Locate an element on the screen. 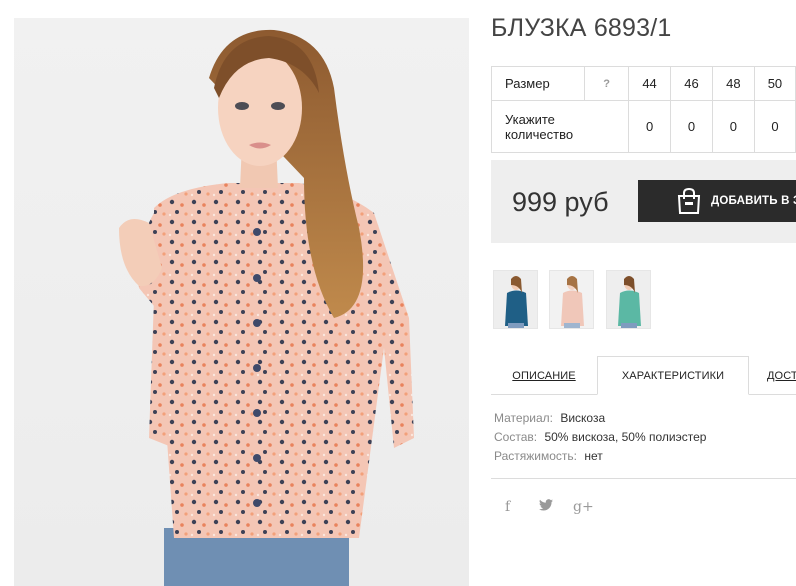 The height and width of the screenshot is (586, 796). thumbnail-peach is located at coordinates (571, 299).